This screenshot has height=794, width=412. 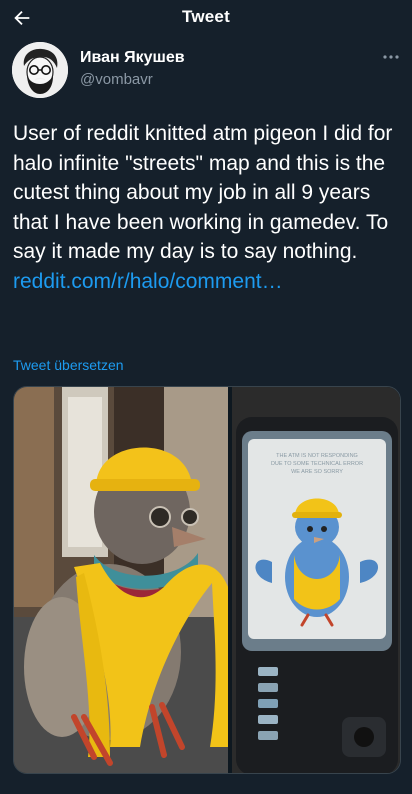 I want to click on more-icon, so click(x=391, y=57).